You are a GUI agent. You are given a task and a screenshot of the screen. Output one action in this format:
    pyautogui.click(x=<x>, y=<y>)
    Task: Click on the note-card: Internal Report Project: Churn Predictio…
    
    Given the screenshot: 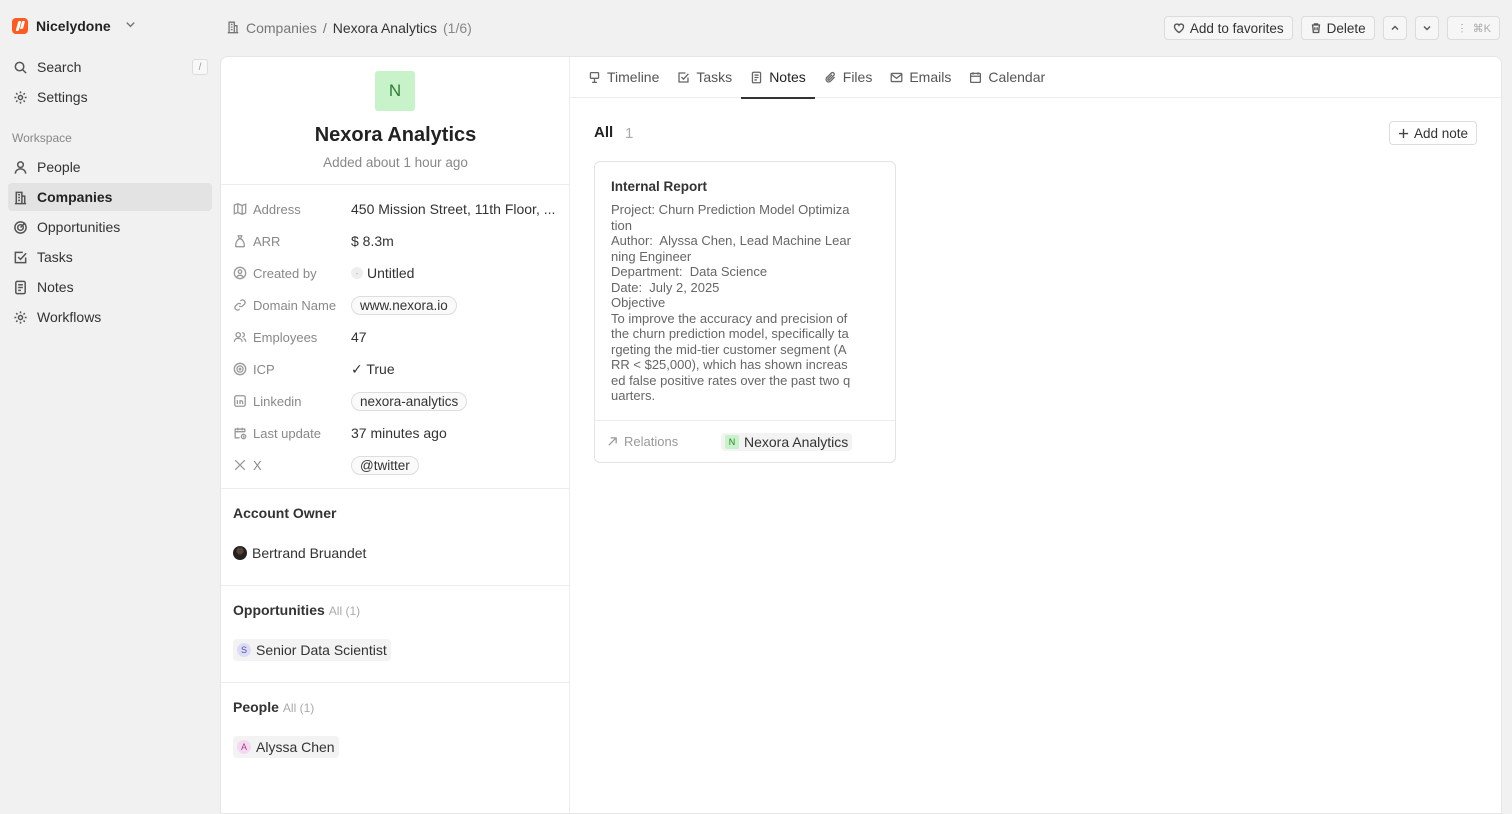 What is the action you would take?
    pyautogui.click(x=745, y=312)
    